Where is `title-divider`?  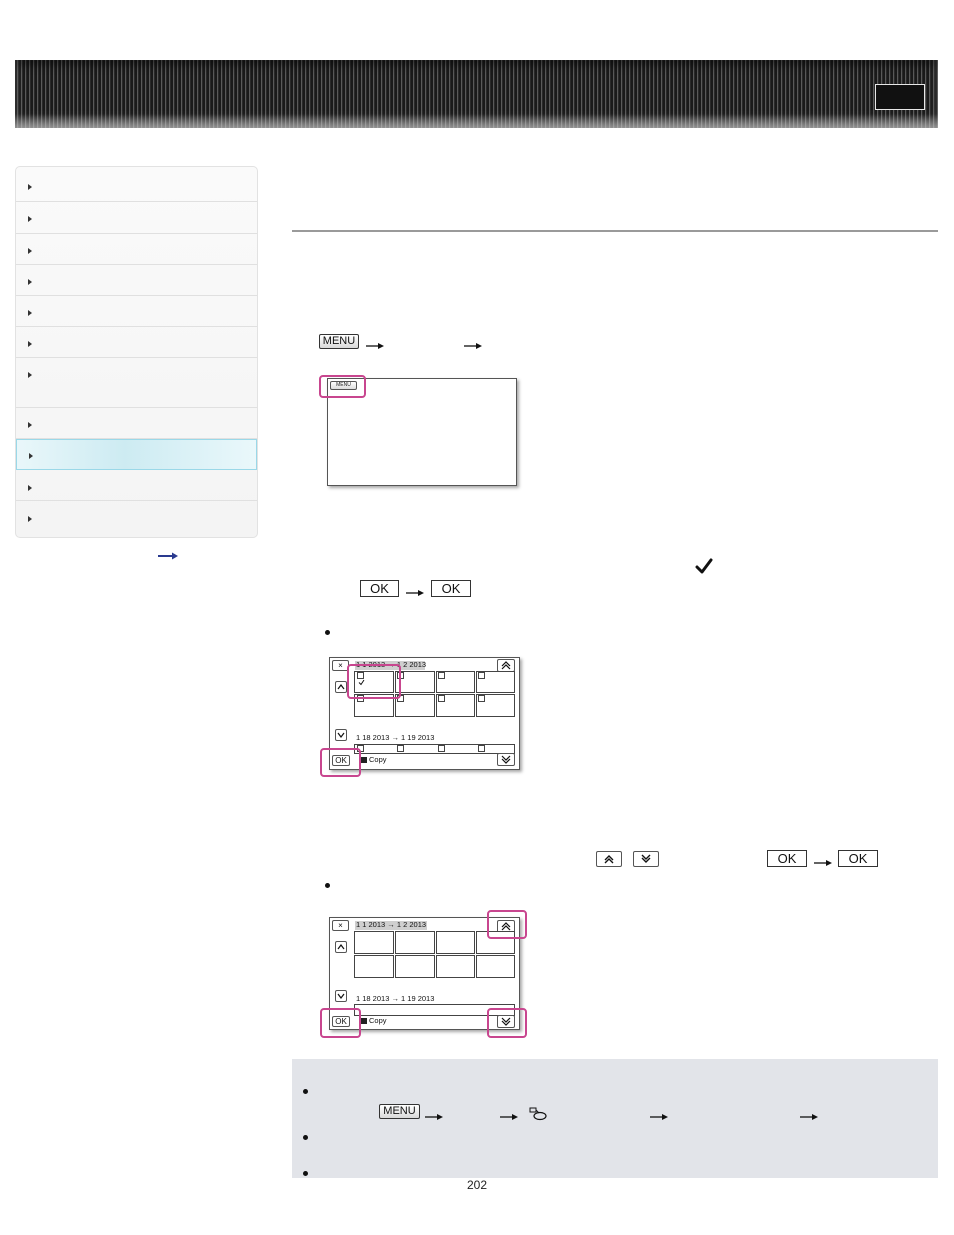
title-divider is located at coordinates (615, 231).